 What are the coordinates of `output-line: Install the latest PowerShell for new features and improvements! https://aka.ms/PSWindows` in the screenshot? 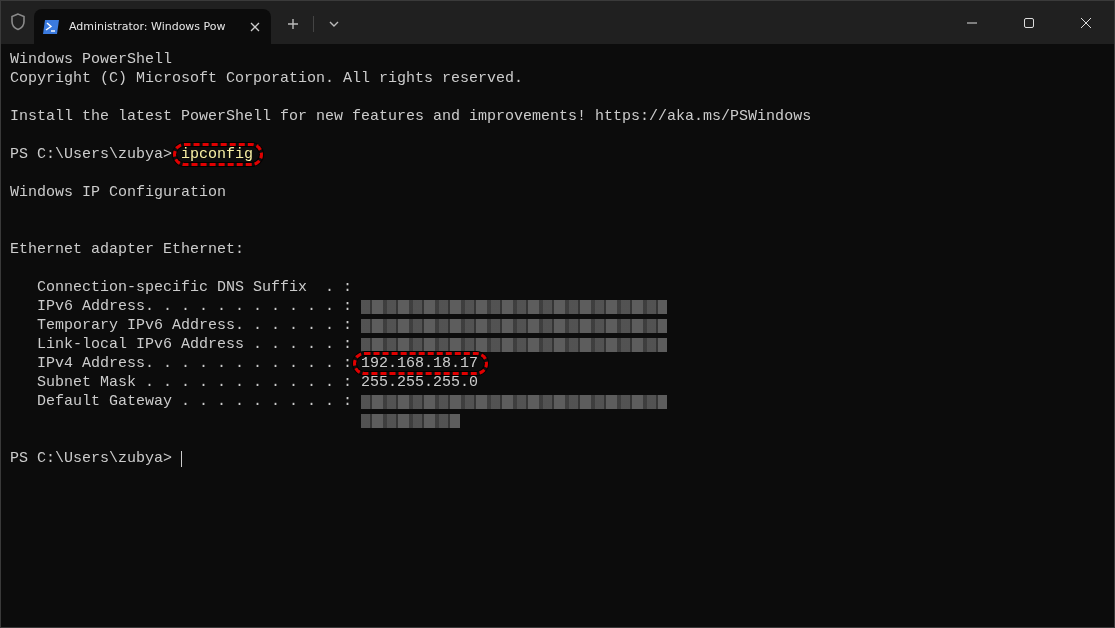 It's located at (411, 116).